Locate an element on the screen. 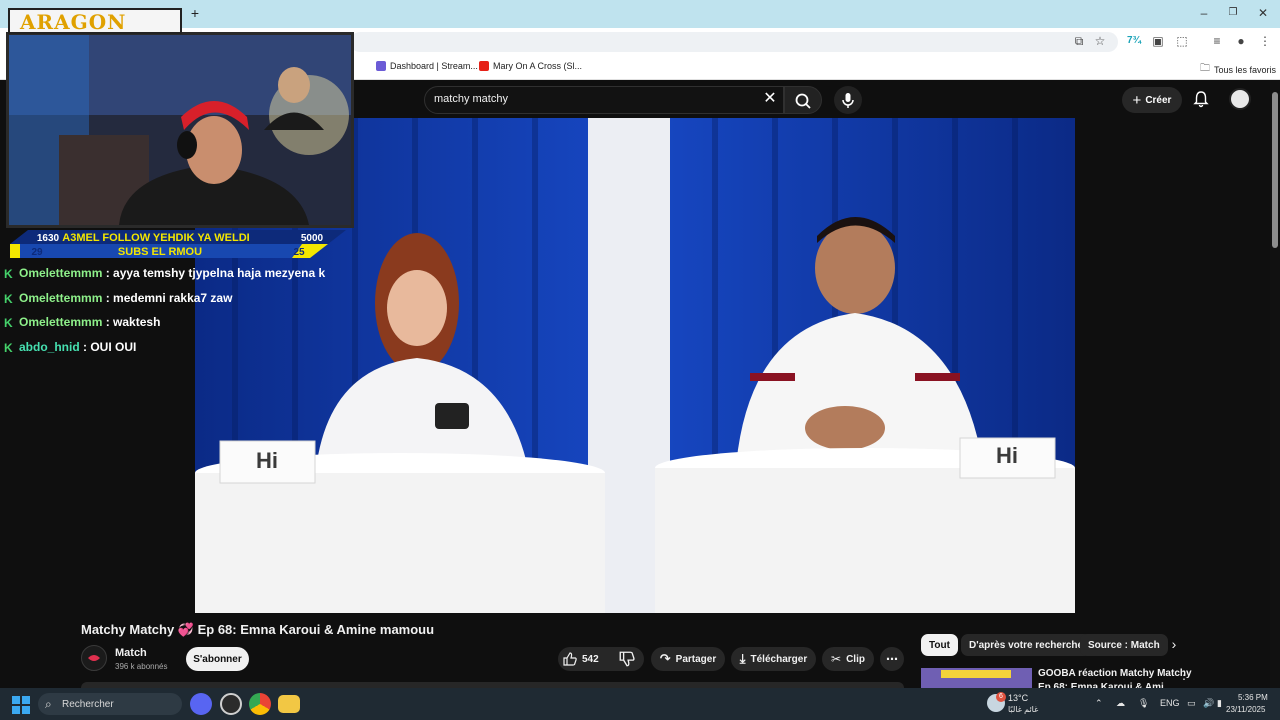 This screenshot has width=1280, height=720. recommended-thumbnail is located at coordinates (976, 678).